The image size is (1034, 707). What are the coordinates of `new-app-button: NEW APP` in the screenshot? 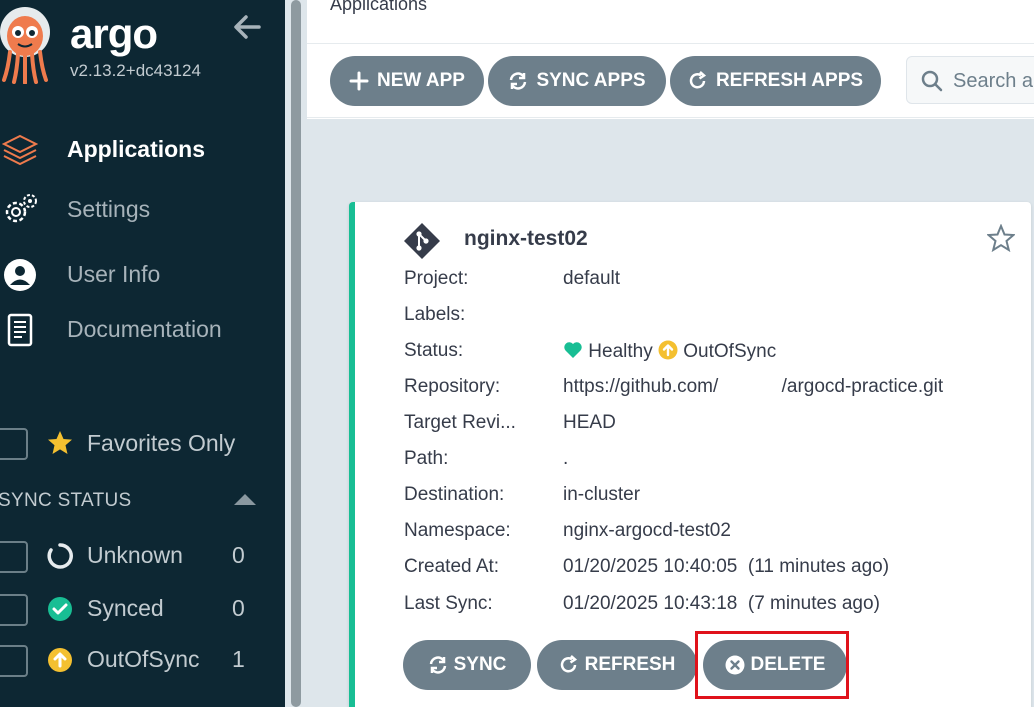 It's located at (407, 81).